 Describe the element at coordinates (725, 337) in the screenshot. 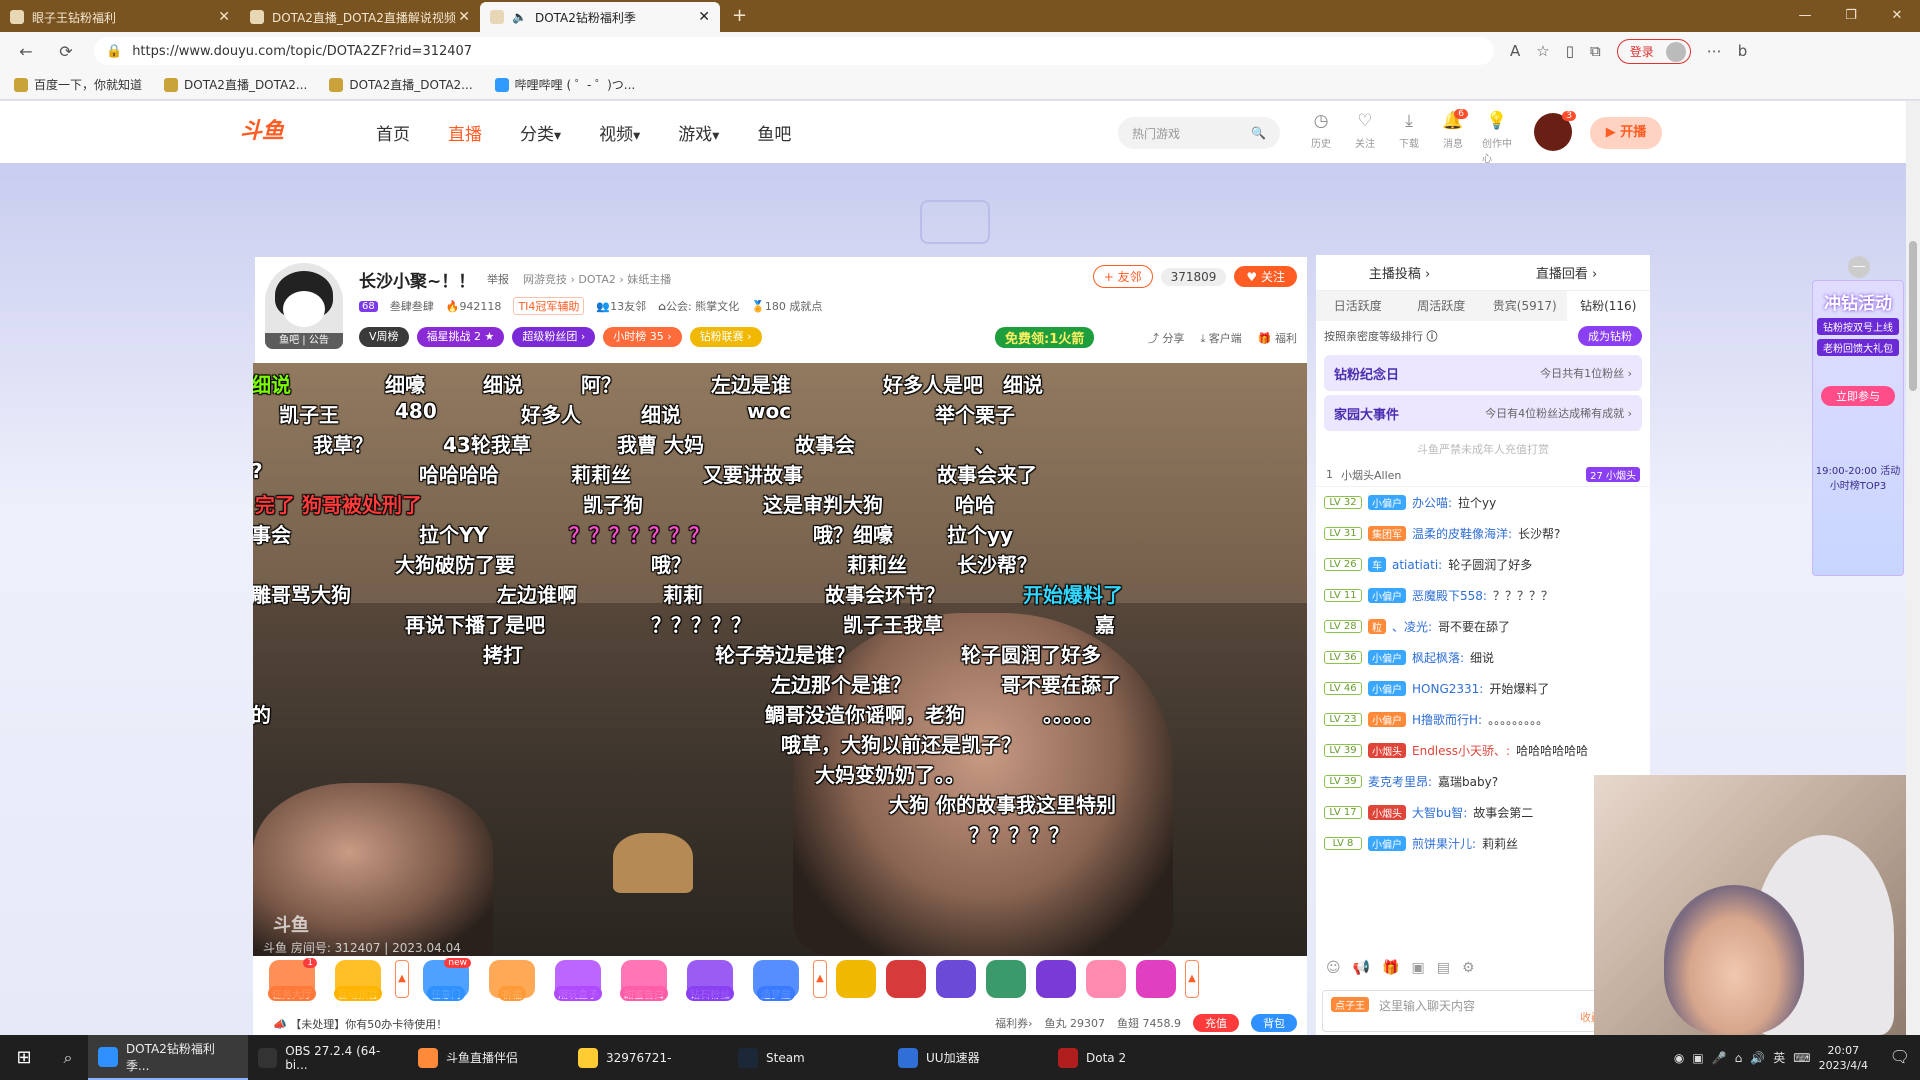

I see `chip-diamond-league: 钻粉联赛 ›` at that location.